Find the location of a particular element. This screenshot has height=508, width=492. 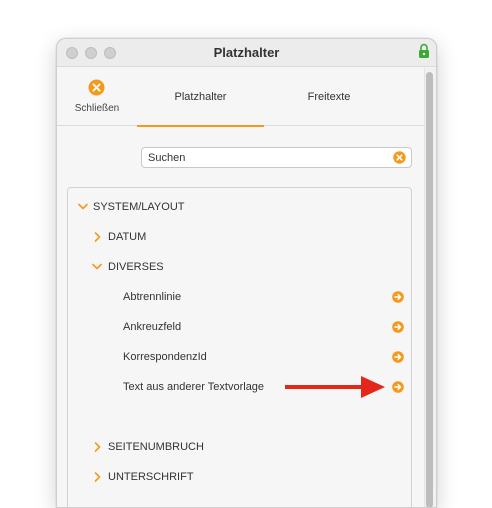

close-button: Schließen is located at coordinates (97, 97).